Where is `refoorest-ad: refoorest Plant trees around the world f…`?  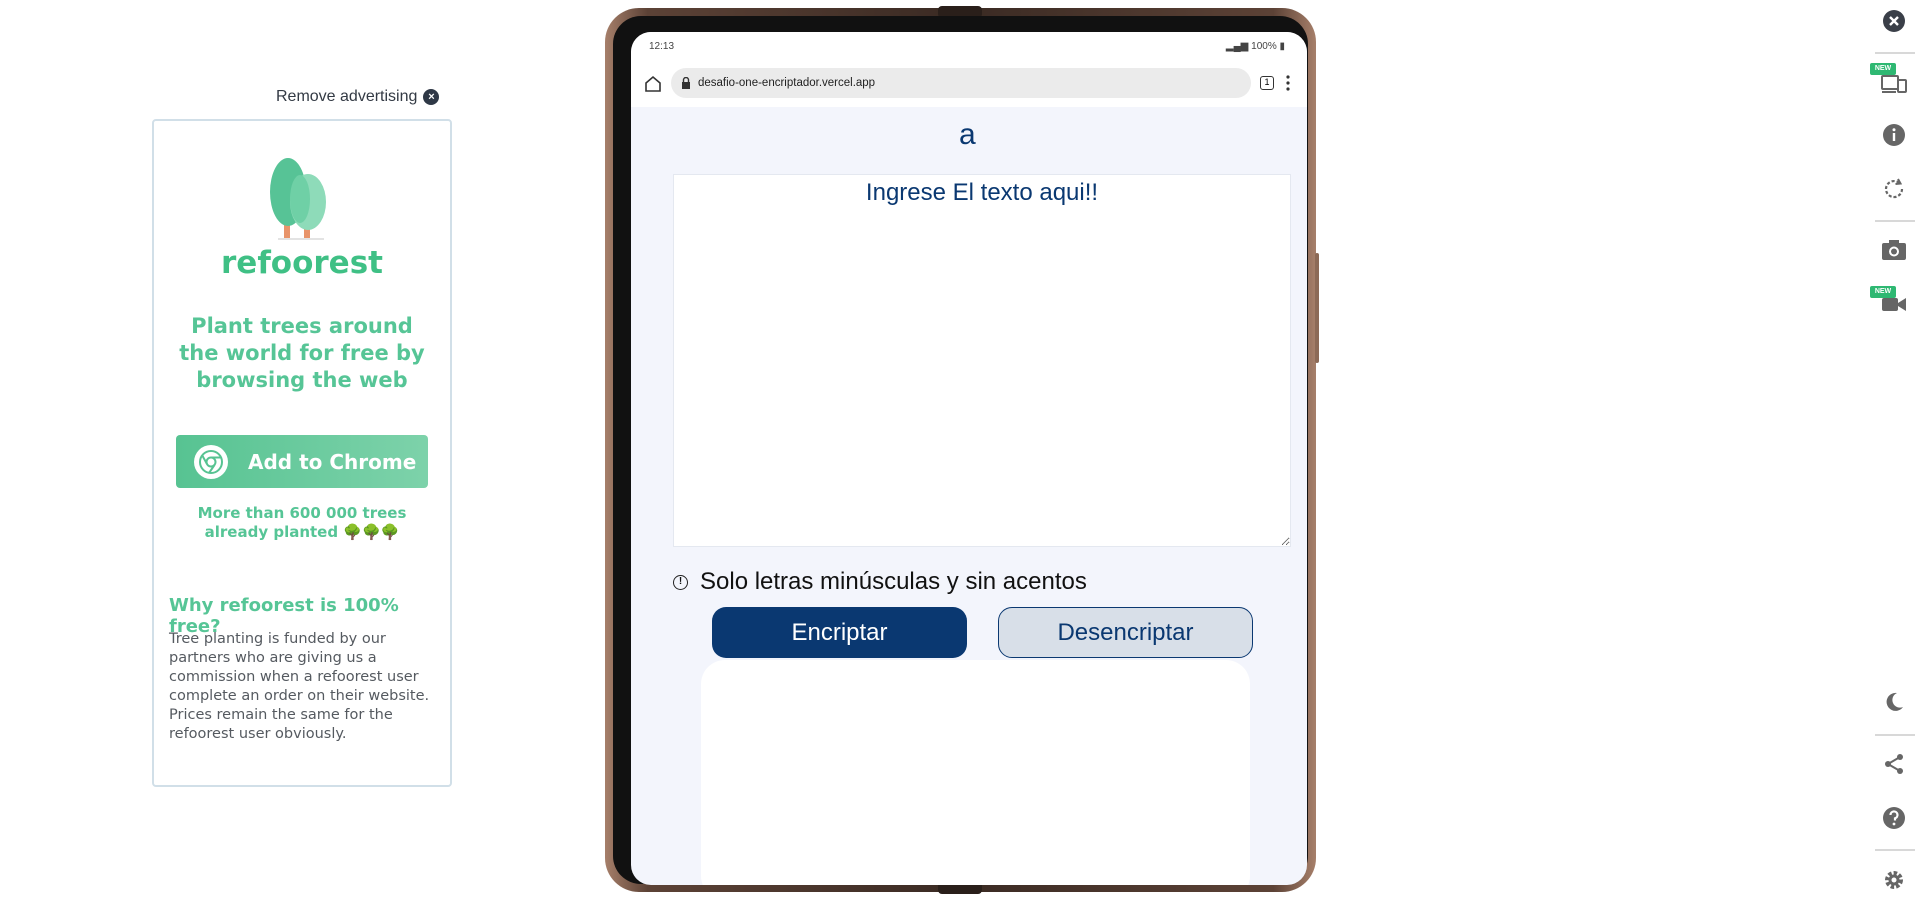
refoorest-ad: refoorest Plant trees around the world f… is located at coordinates (302, 453).